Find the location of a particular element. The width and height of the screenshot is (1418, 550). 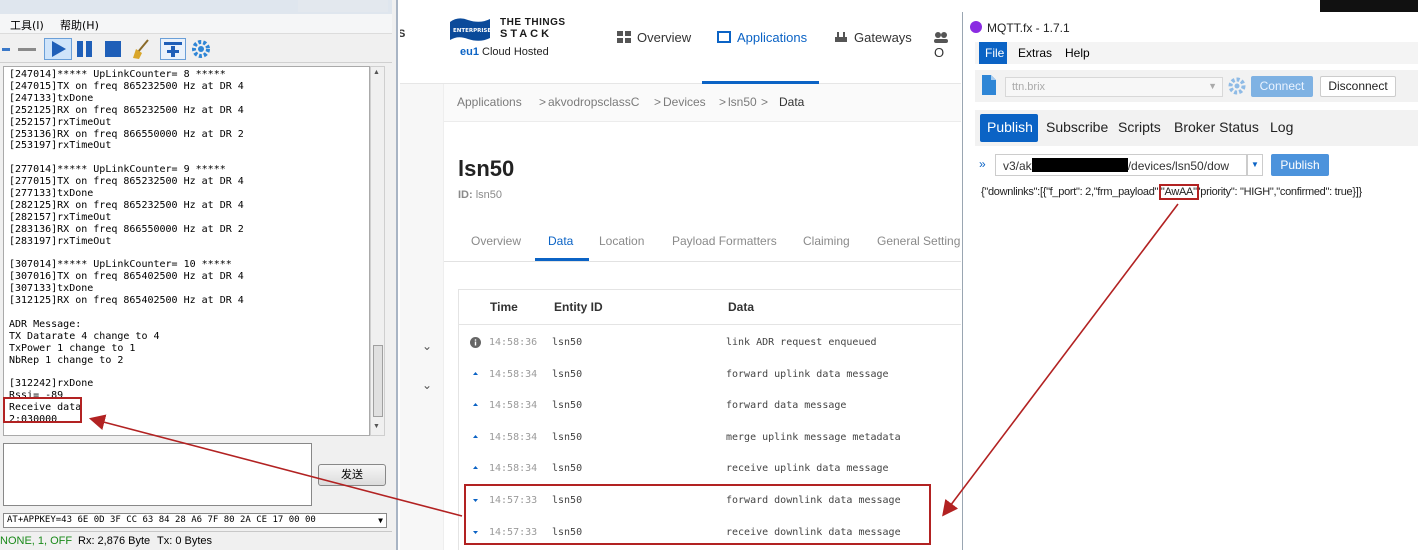

expand-icon: » is located at coordinates (982, 164).